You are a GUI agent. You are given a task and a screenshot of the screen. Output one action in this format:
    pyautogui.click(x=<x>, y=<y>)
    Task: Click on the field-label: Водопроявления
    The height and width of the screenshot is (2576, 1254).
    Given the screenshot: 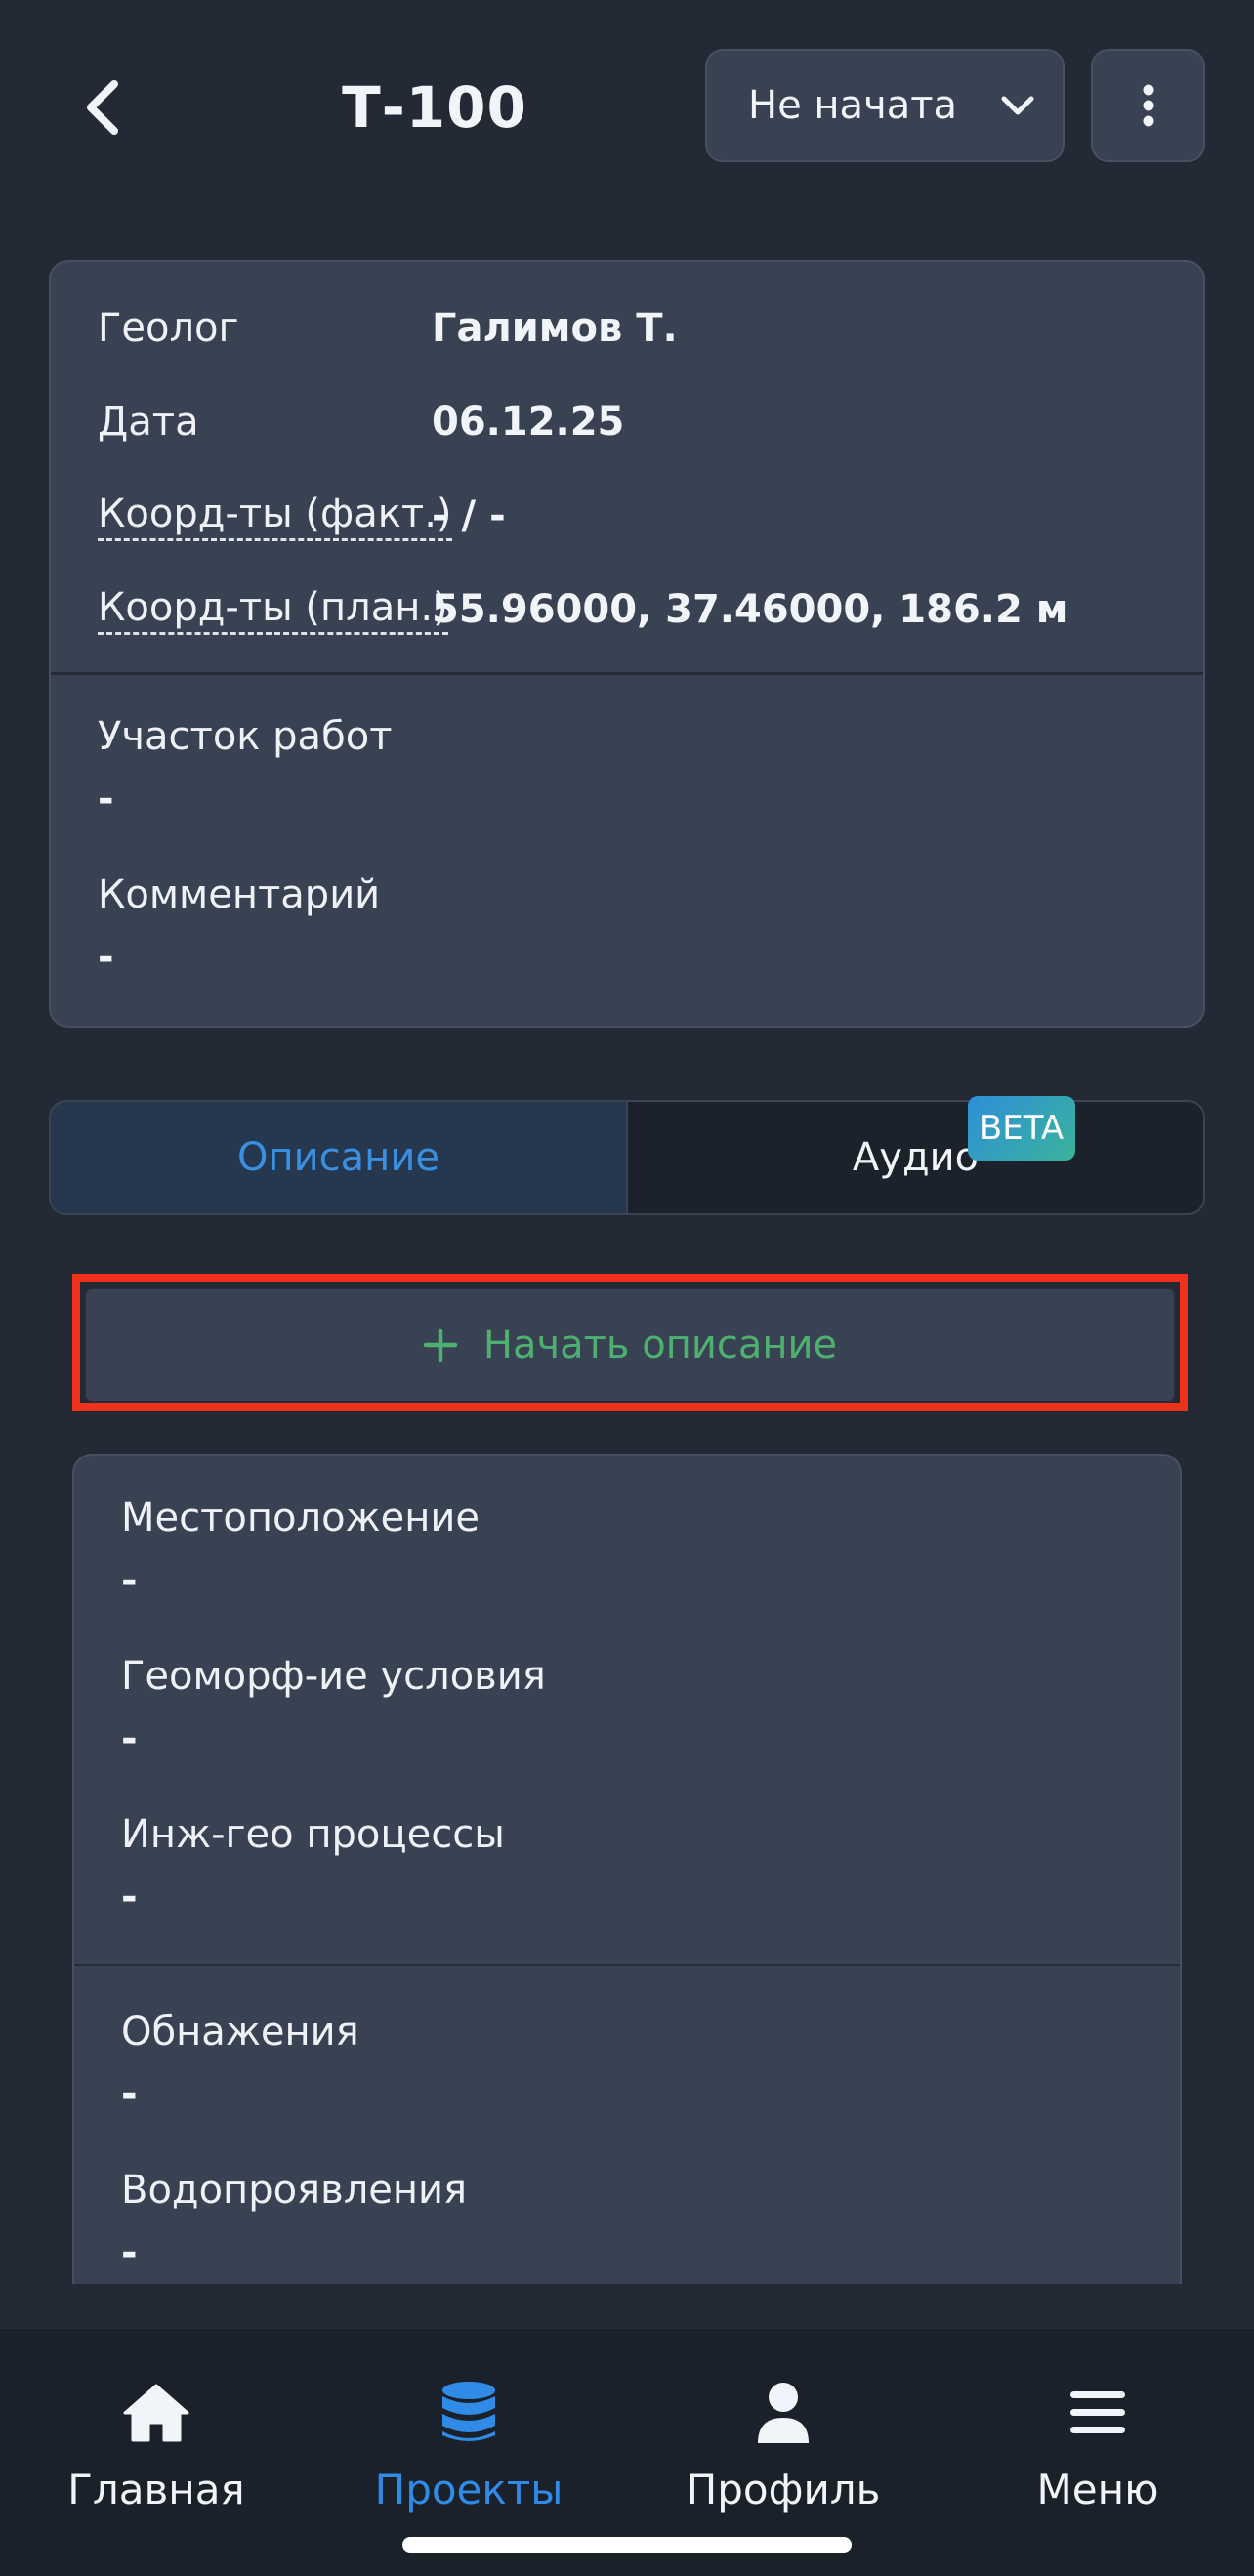 What is the action you would take?
    pyautogui.click(x=295, y=2190)
    